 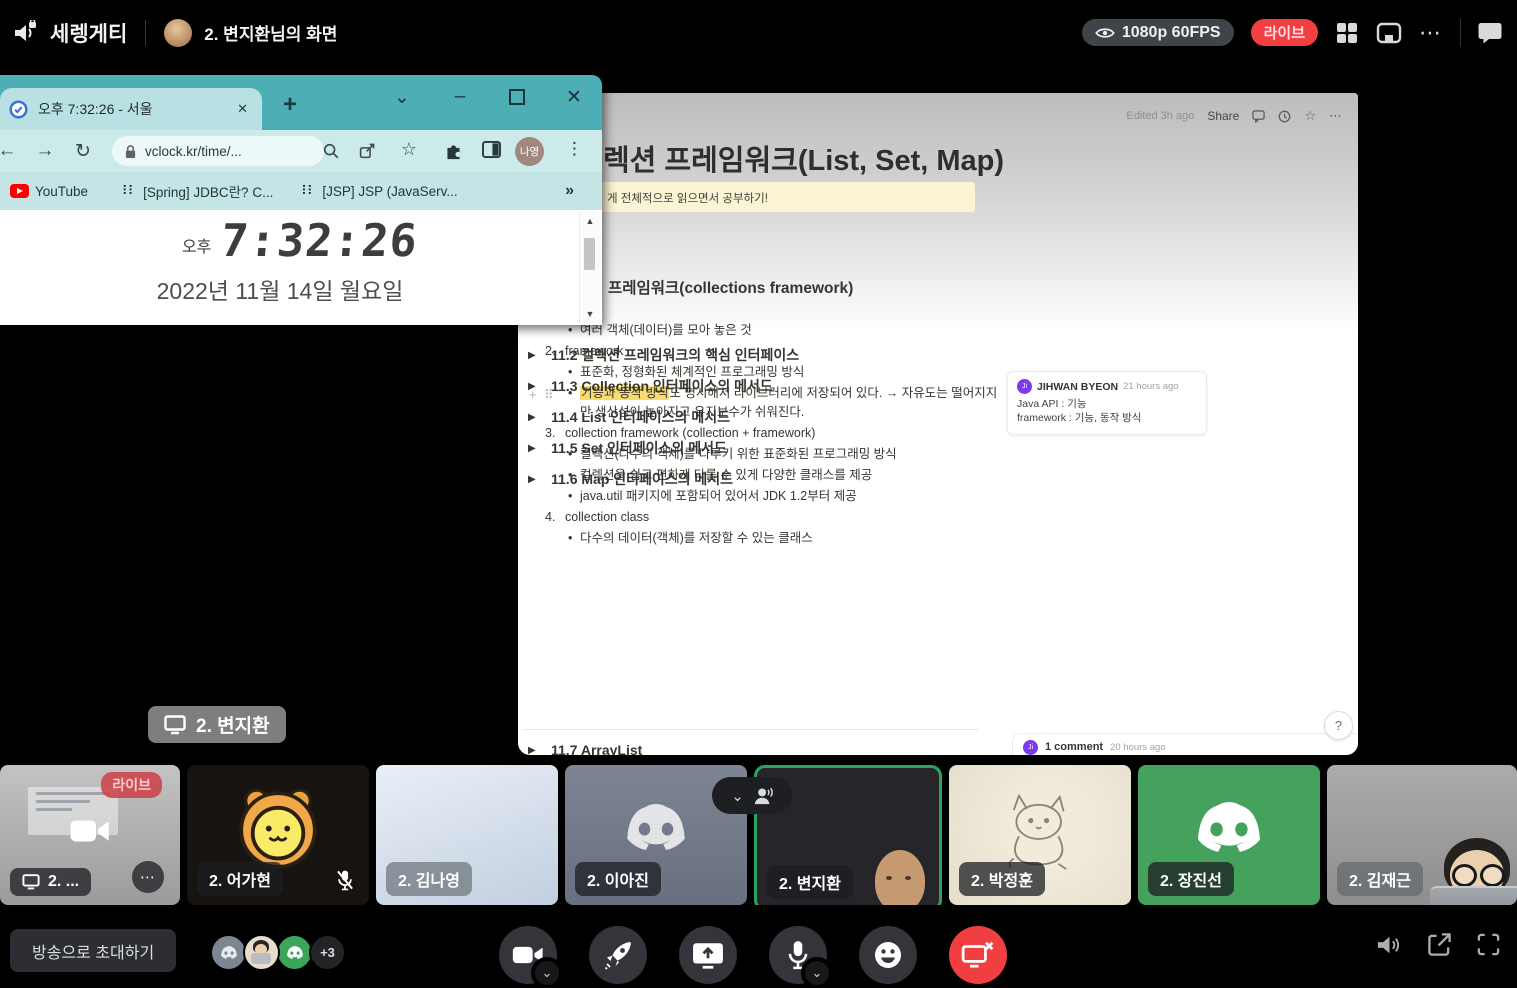 What do you see at coordinates (590, 221) in the screenshot?
I see `scroll-up-icon: ▲` at bounding box center [590, 221].